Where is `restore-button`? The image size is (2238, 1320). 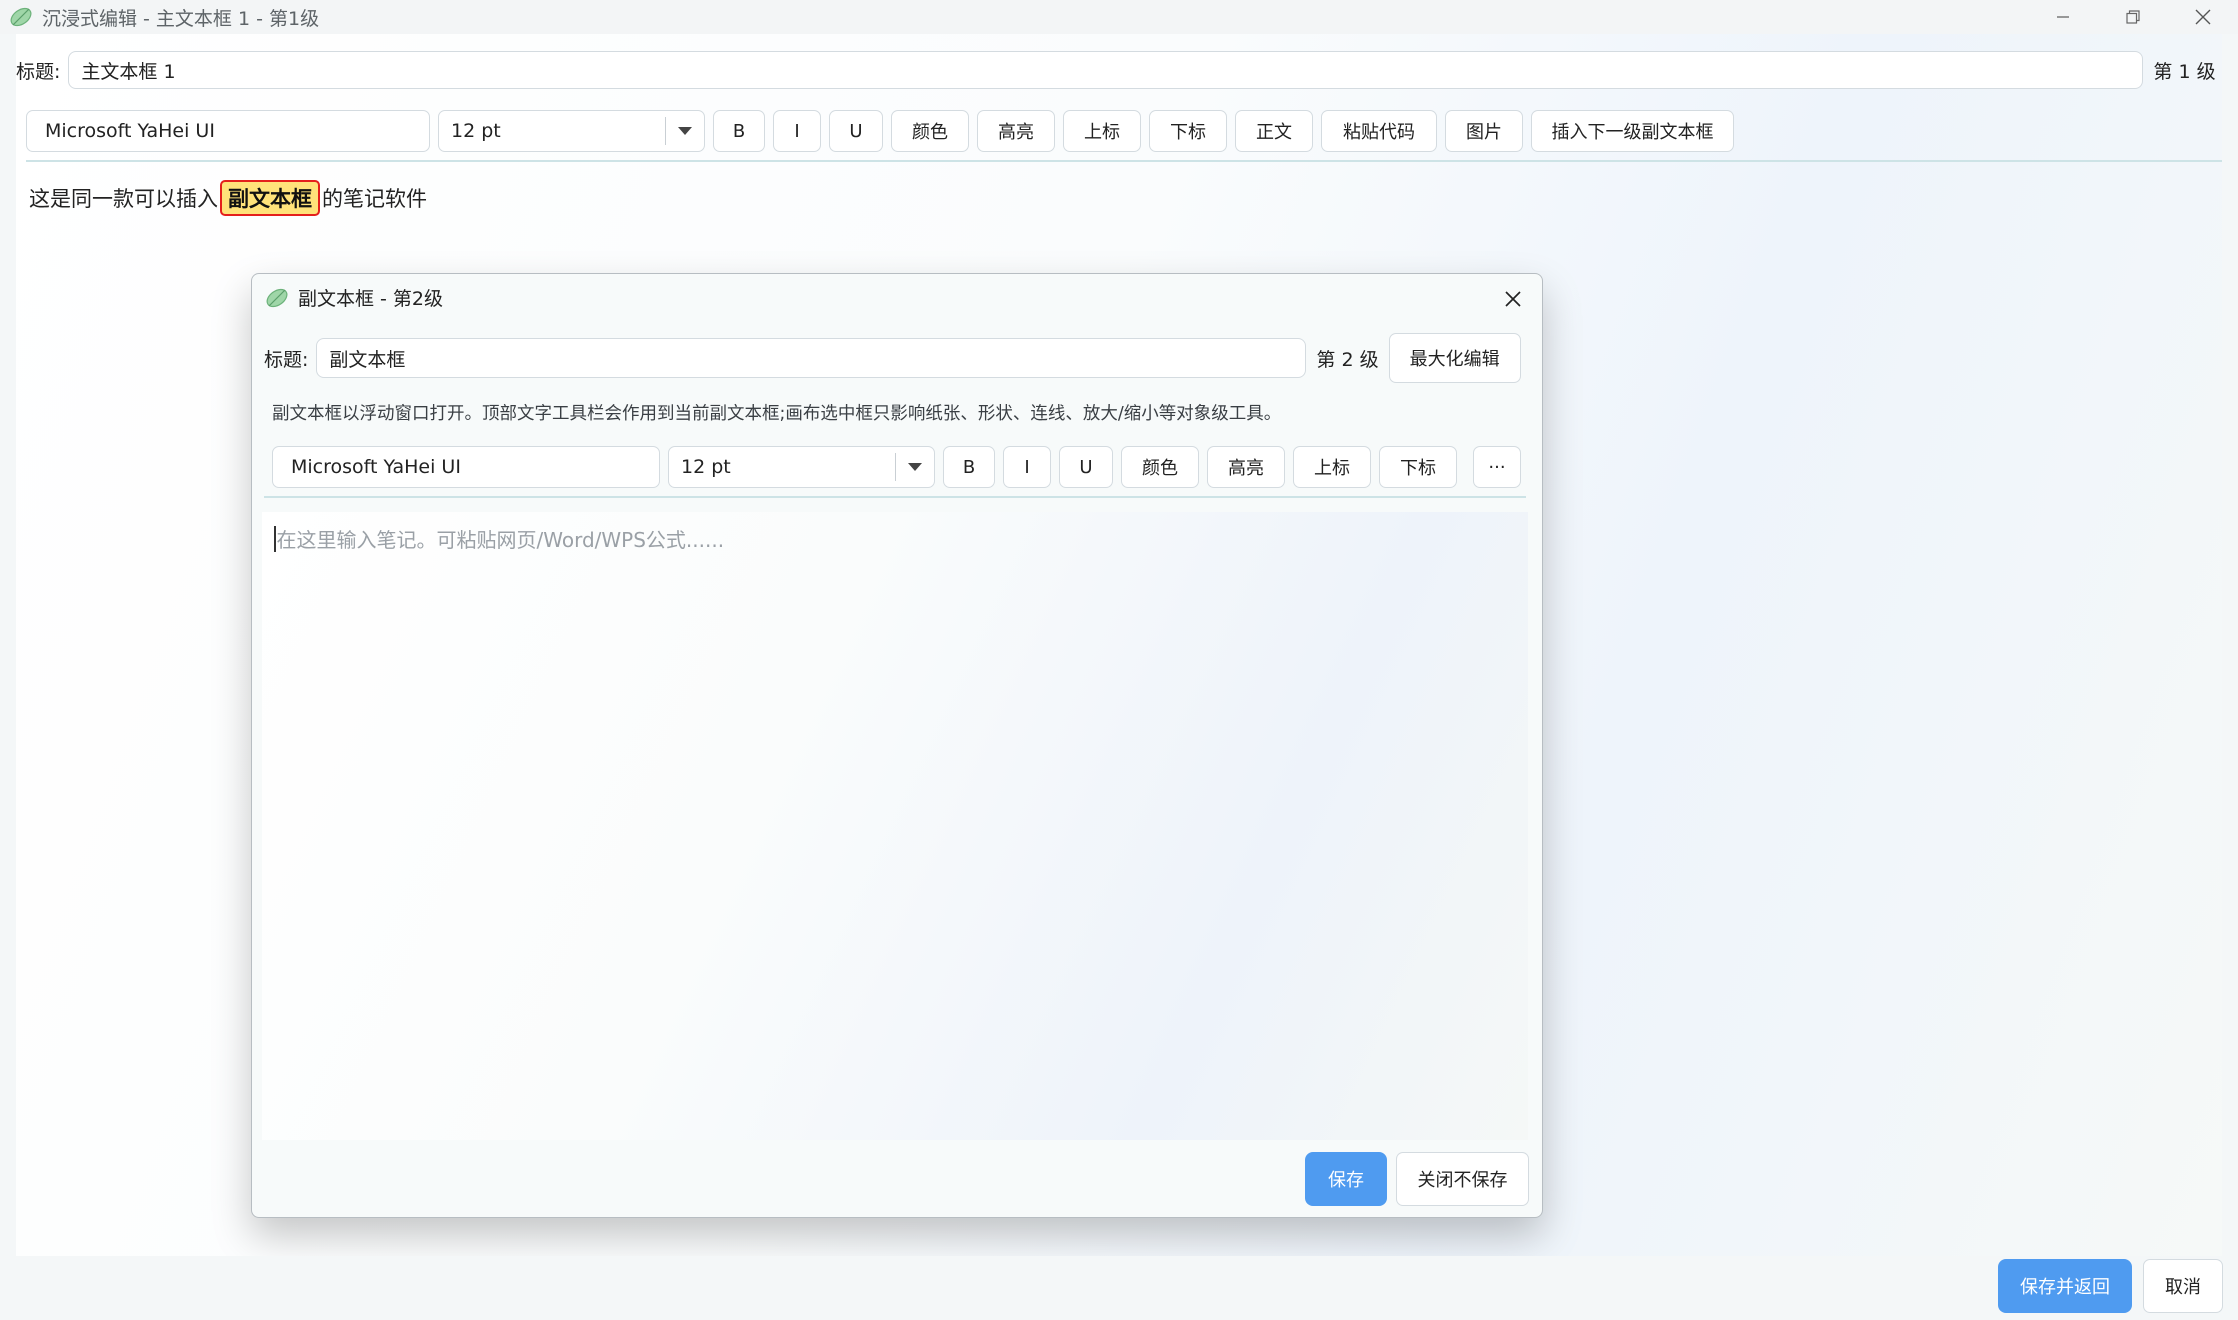 restore-button is located at coordinates (2133, 17).